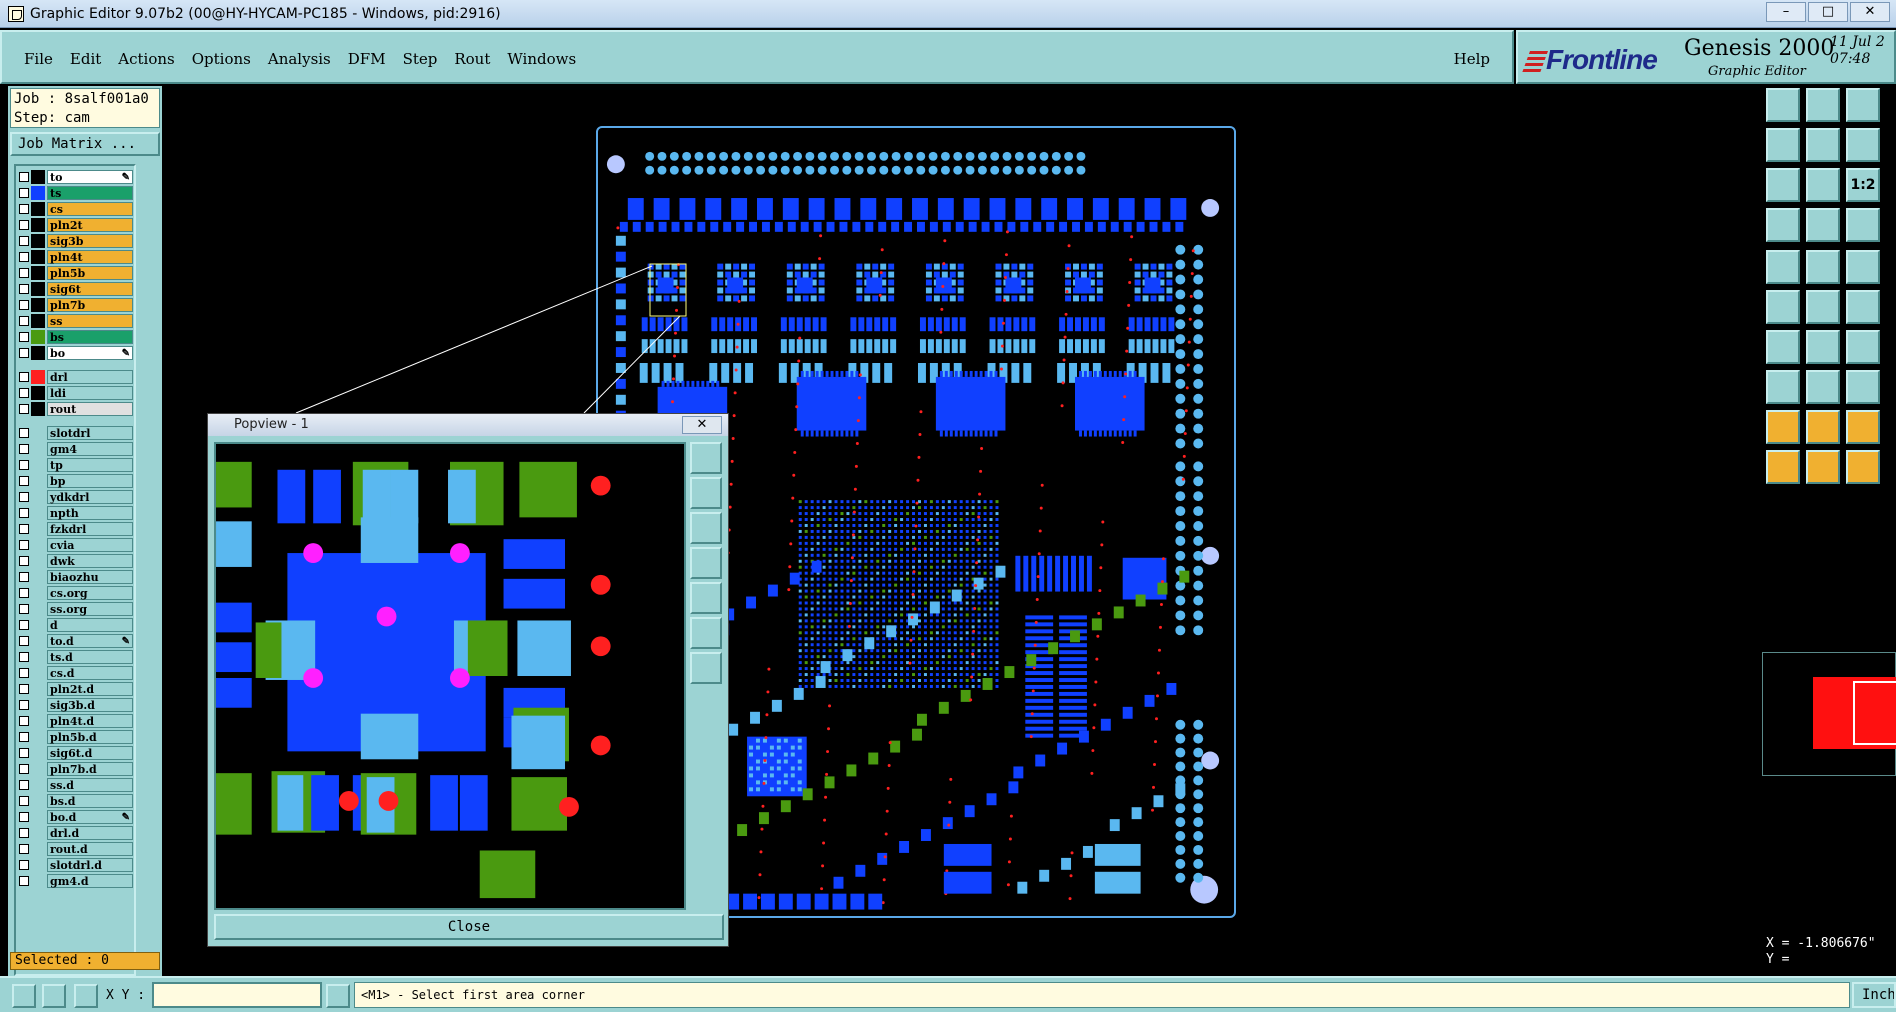 The image size is (1896, 1012). I want to click on angle-icon, so click(1783, 347).